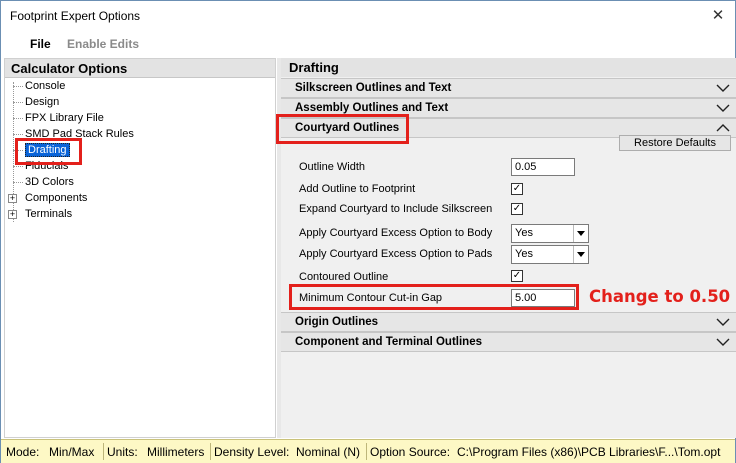  What do you see at coordinates (40, 44) in the screenshot?
I see `menu-file: File` at bounding box center [40, 44].